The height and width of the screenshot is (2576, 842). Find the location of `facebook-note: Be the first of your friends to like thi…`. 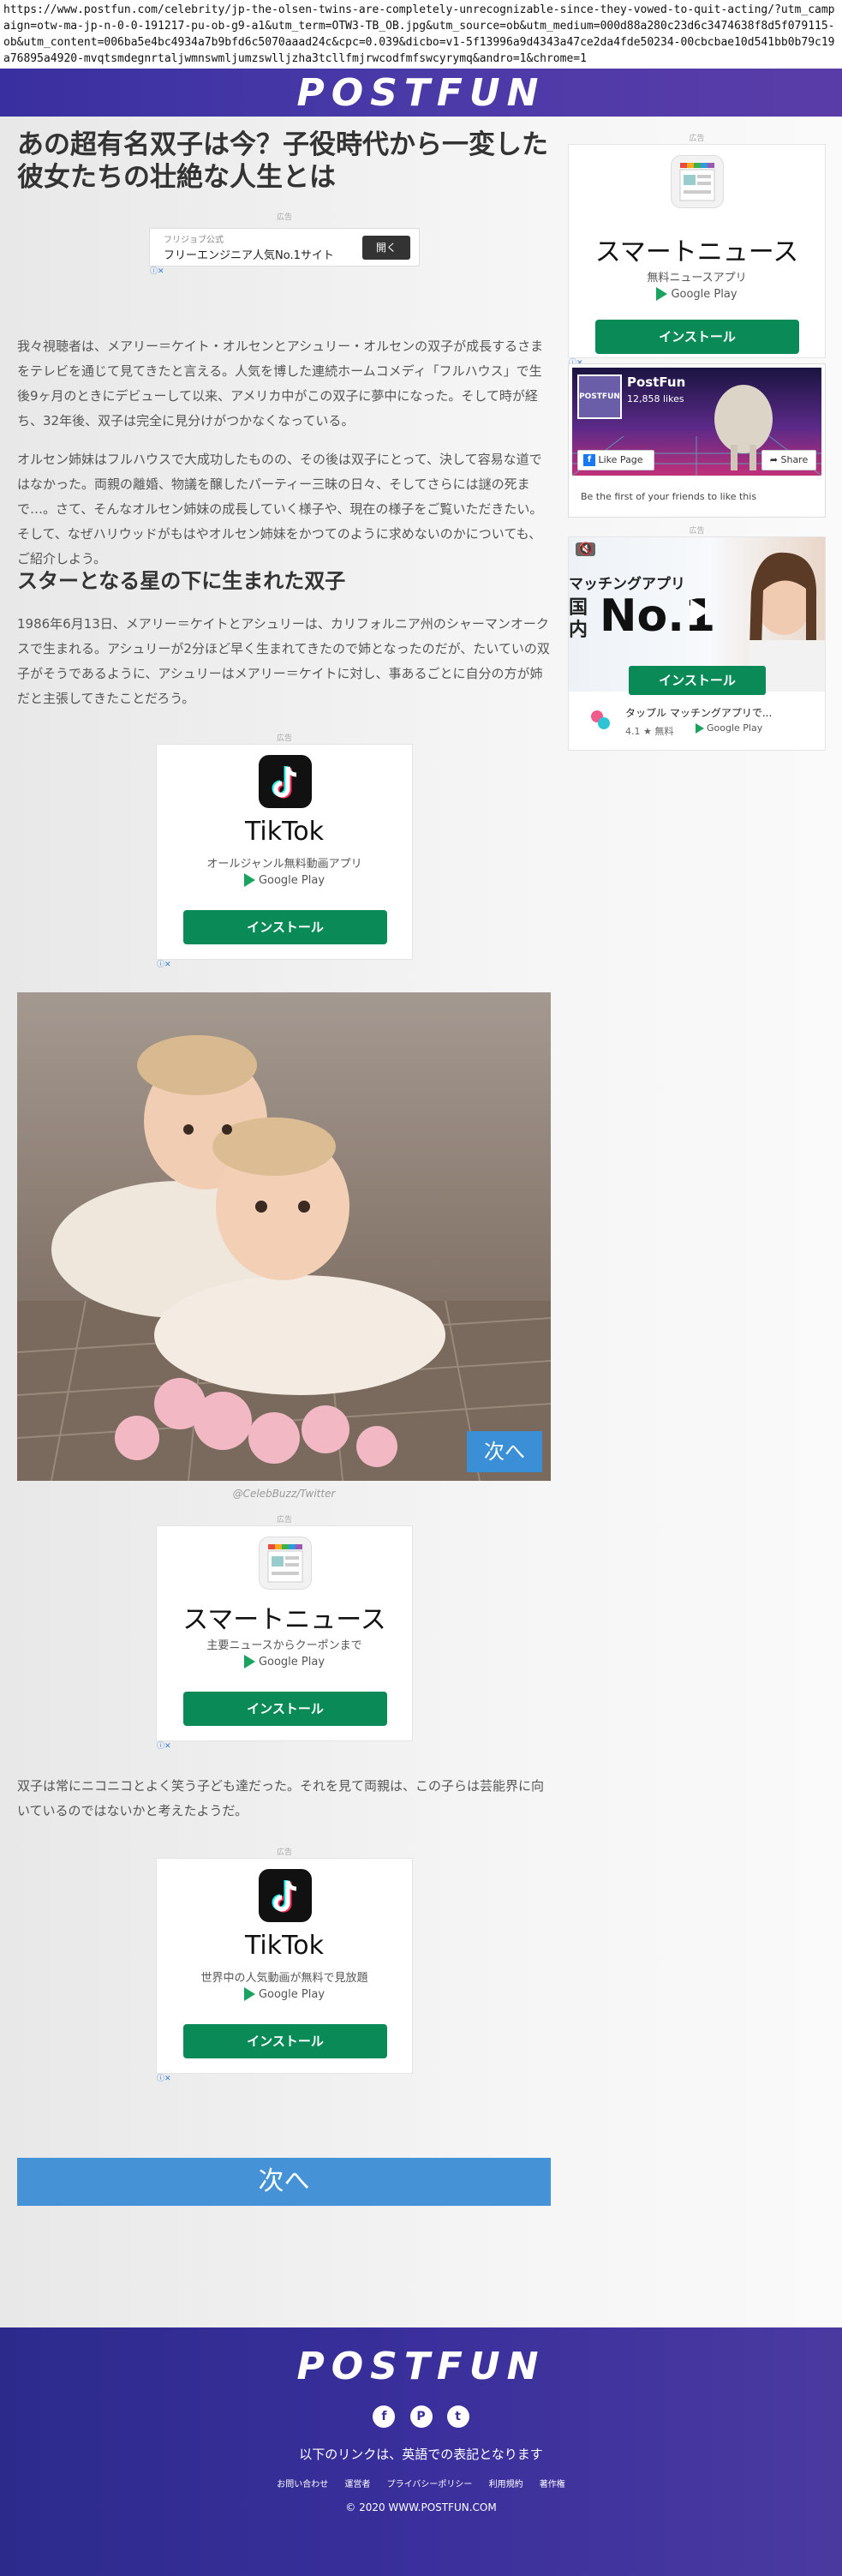

facebook-note: Be the first of your friends to like thi… is located at coordinates (669, 497).